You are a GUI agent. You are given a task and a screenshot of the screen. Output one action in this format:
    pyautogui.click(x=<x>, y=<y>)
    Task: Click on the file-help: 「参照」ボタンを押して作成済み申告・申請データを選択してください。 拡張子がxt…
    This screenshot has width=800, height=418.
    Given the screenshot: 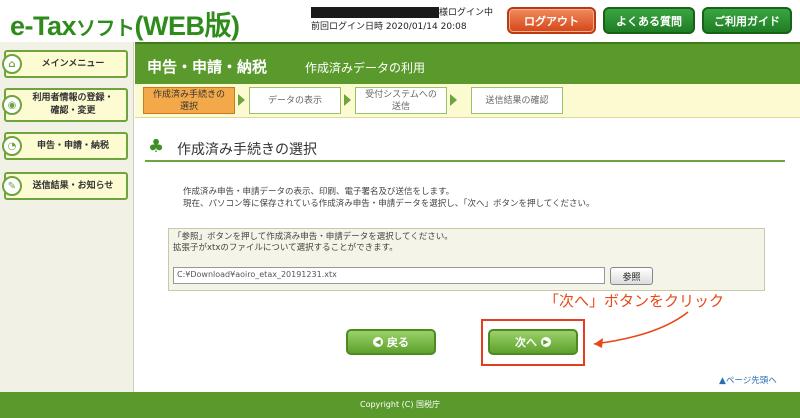 What is the action you would take?
    pyautogui.click(x=313, y=243)
    